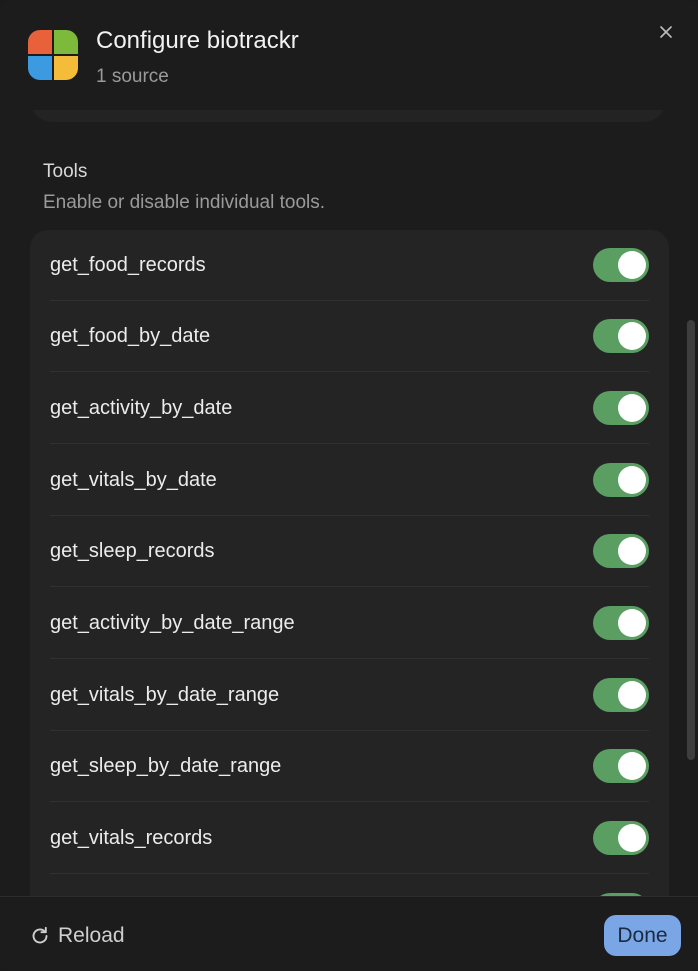 The image size is (698, 971). What do you see at coordinates (172, 623) in the screenshot?
I see `tool-name: get_activity_by_date_range` at bounding box center [172, 623].